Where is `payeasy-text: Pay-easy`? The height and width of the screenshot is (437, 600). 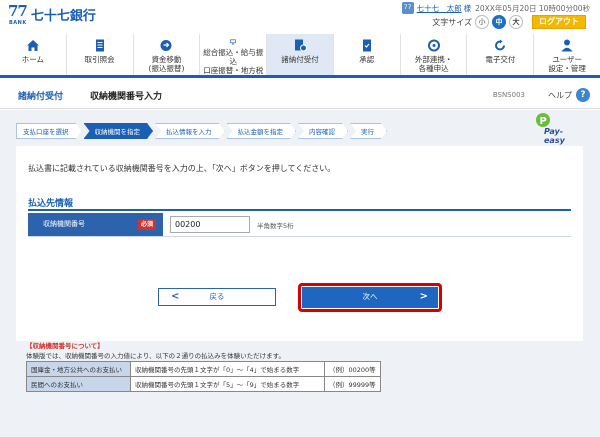 payeasy-text: Pay-easy is located at coordinates (554, 136).